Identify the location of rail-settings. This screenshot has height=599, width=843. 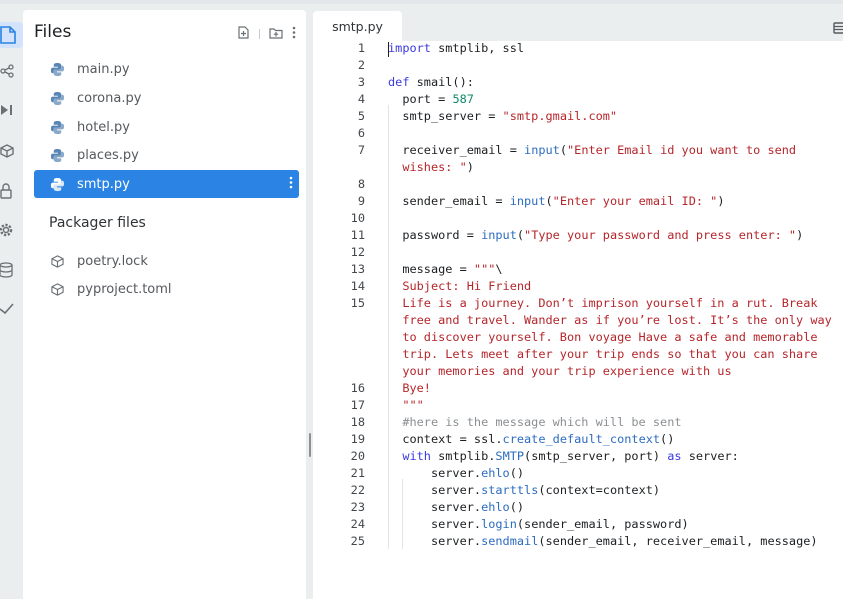
(11, 230).